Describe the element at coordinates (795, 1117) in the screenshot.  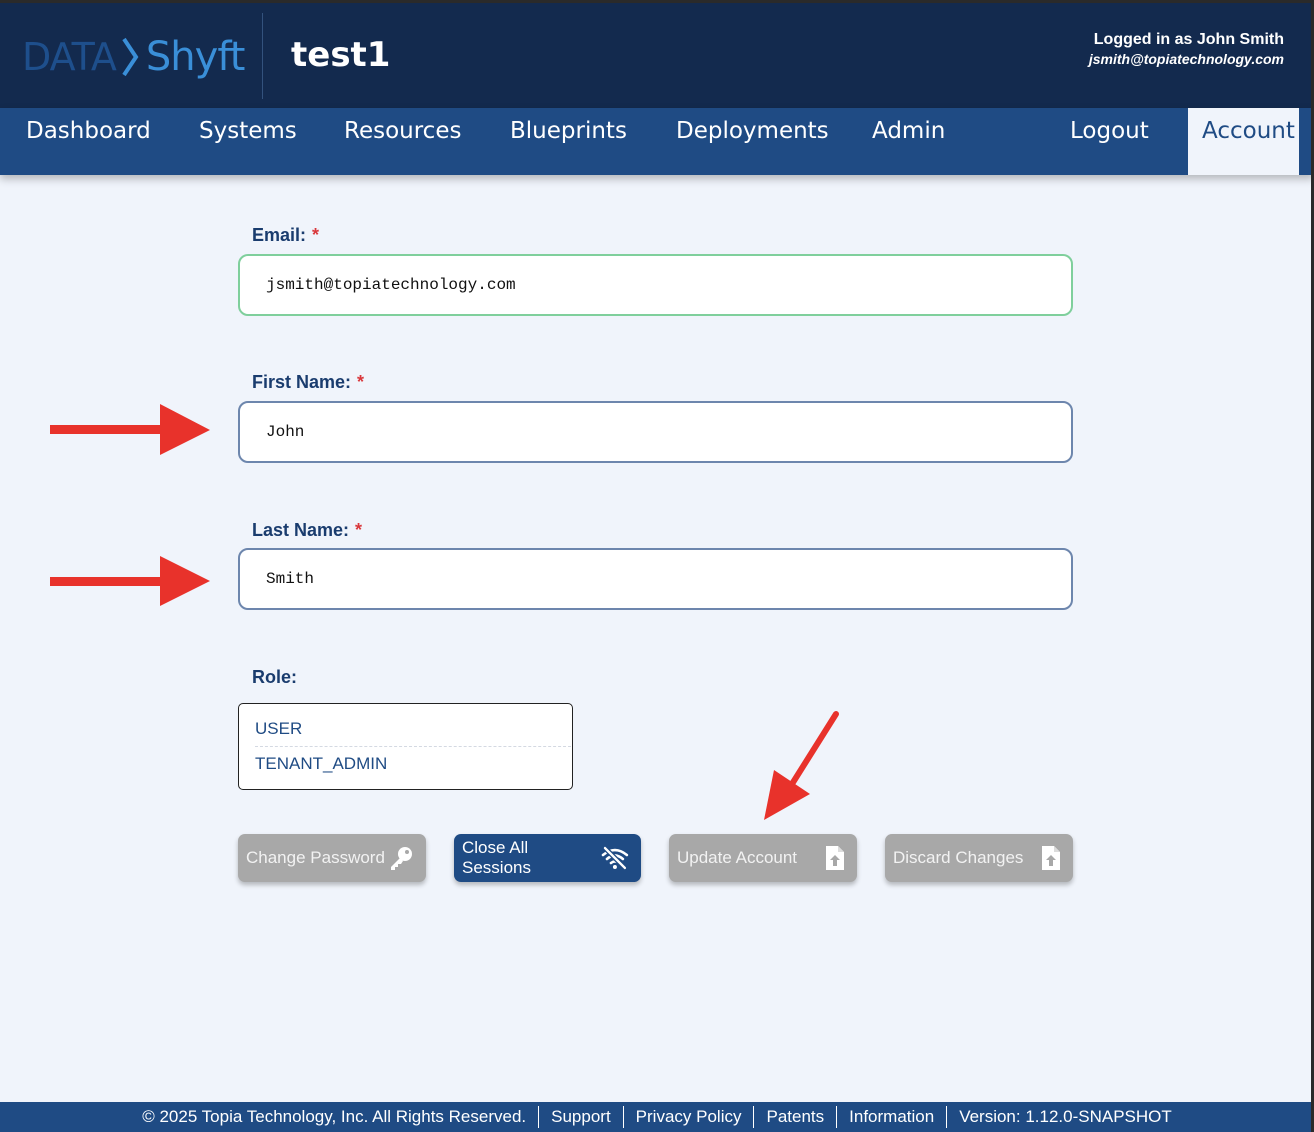
I see `footer-patents-link: Patents` at that location.